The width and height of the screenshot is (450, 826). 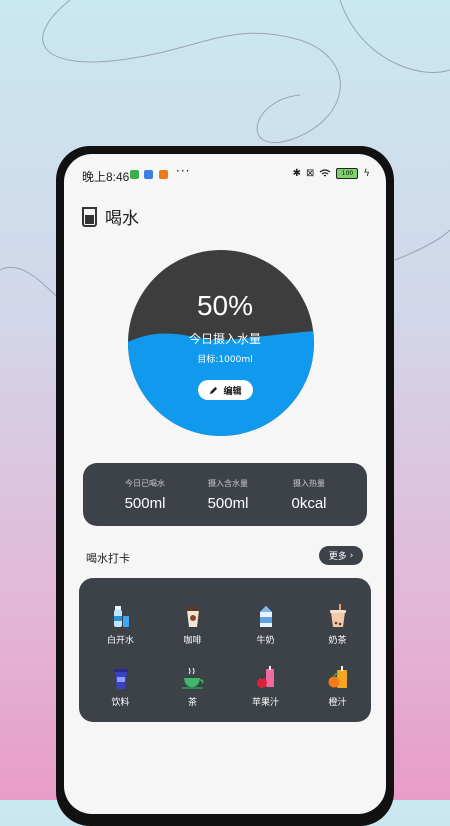 What do you see at coordinates (225, 360) in the screenshot?
I see `gauge-goal: 目标:1000ml` at bounding box center [225, 360].